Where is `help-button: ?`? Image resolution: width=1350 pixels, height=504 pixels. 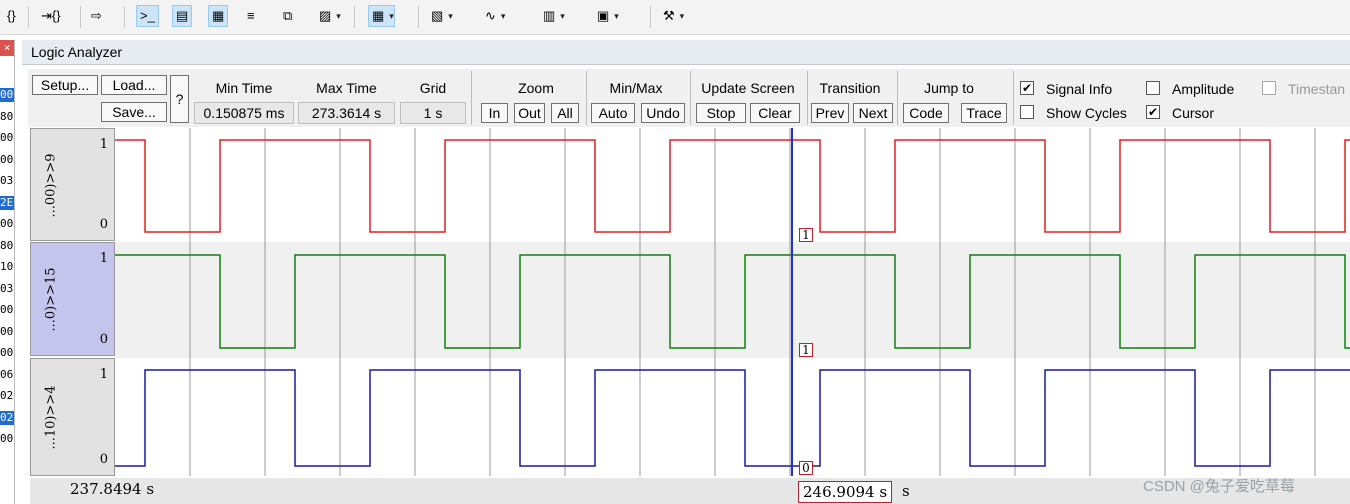 help-button: ? is located at coordinates (179, 99).